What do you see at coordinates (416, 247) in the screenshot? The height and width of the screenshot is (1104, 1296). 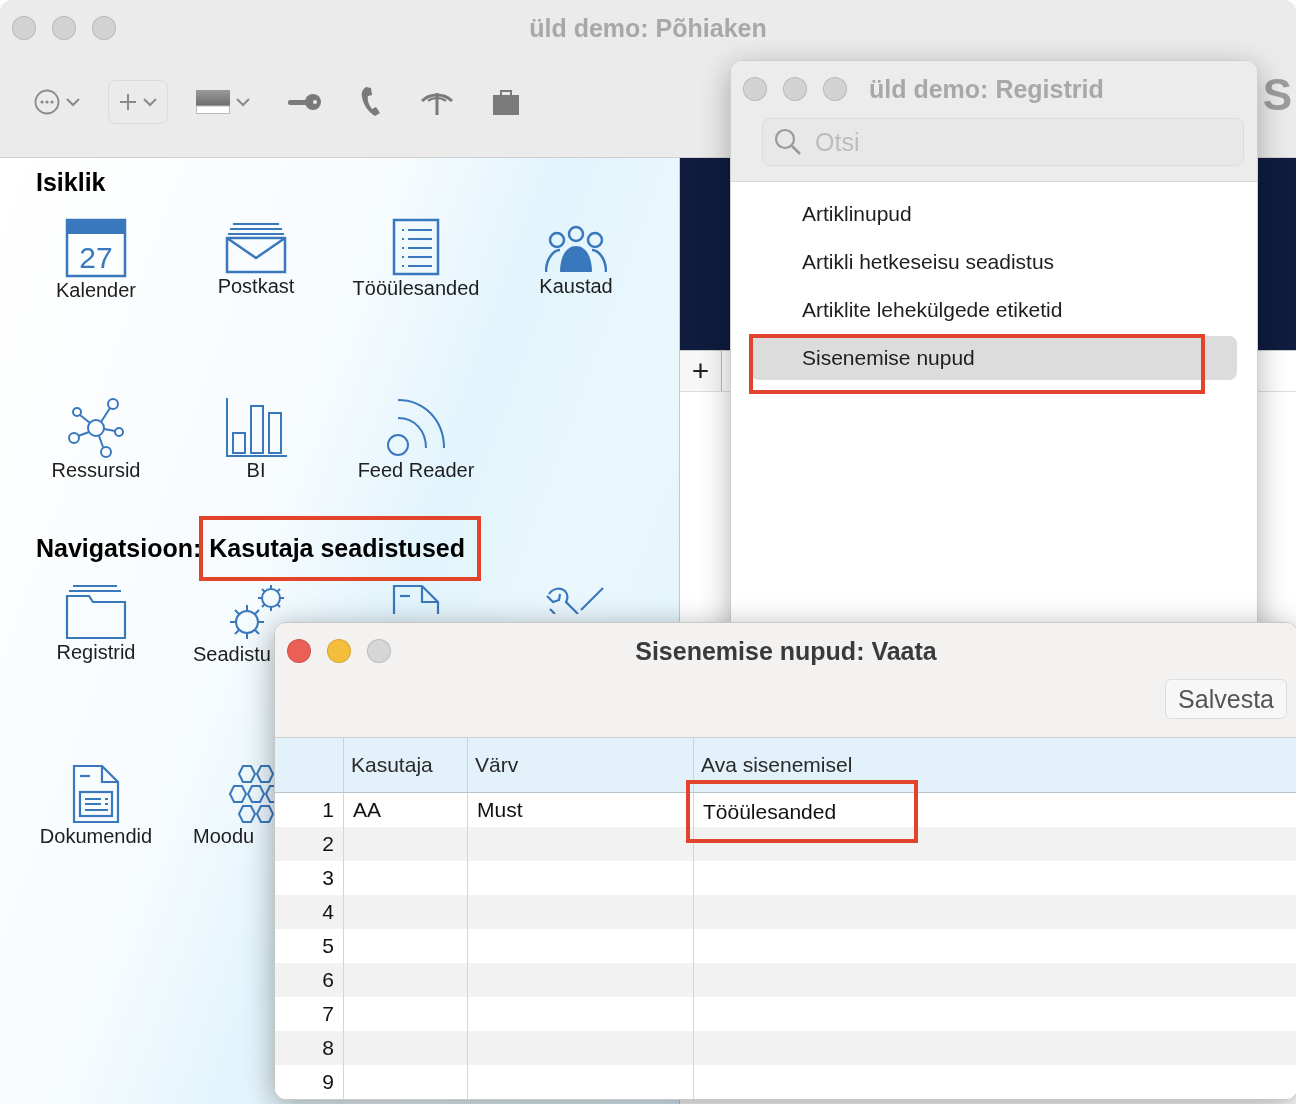 I see `list-icon` at bounding box center [416, 247].